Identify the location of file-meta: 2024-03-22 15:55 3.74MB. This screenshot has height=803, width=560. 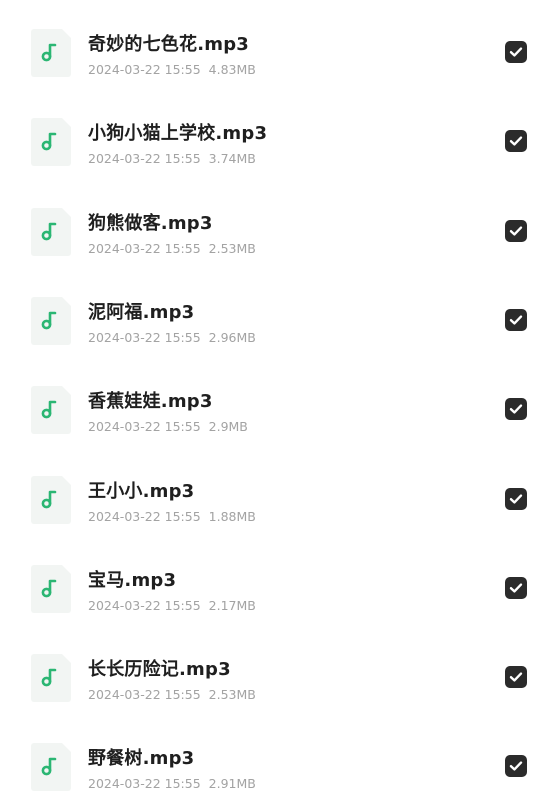
(172, 158).